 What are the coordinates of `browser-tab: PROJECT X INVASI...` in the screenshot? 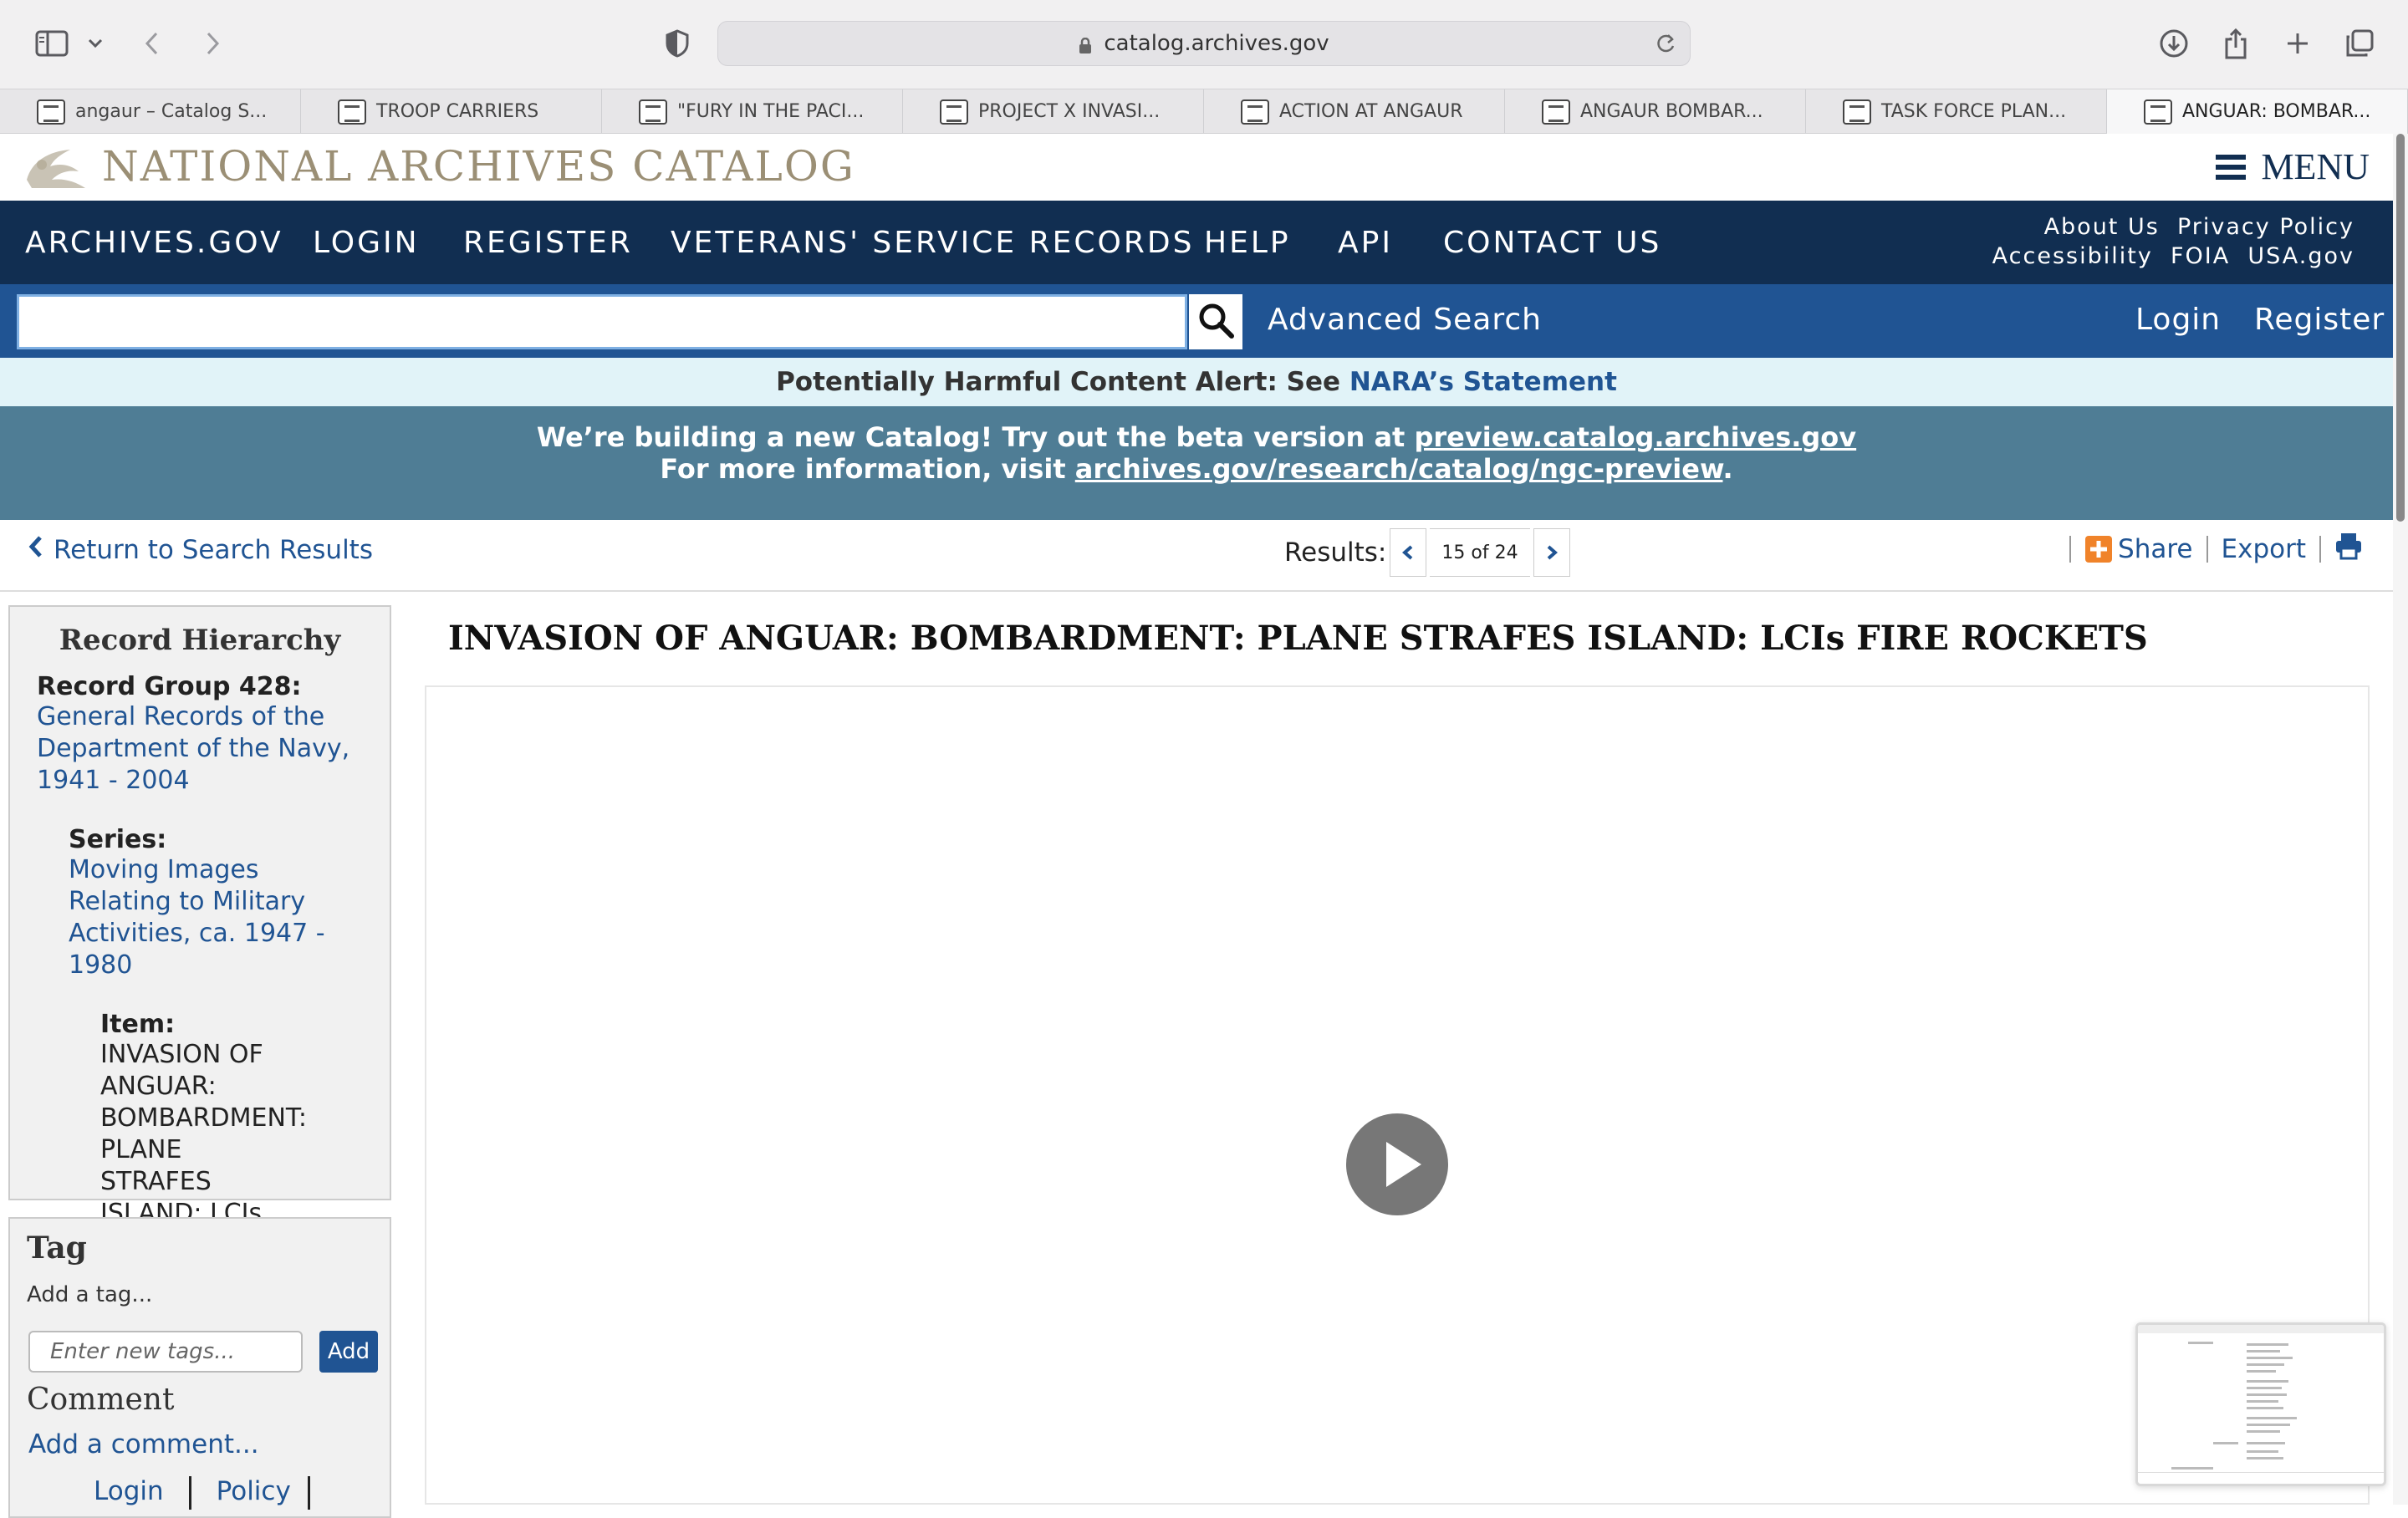 It's located at (1053, 111).